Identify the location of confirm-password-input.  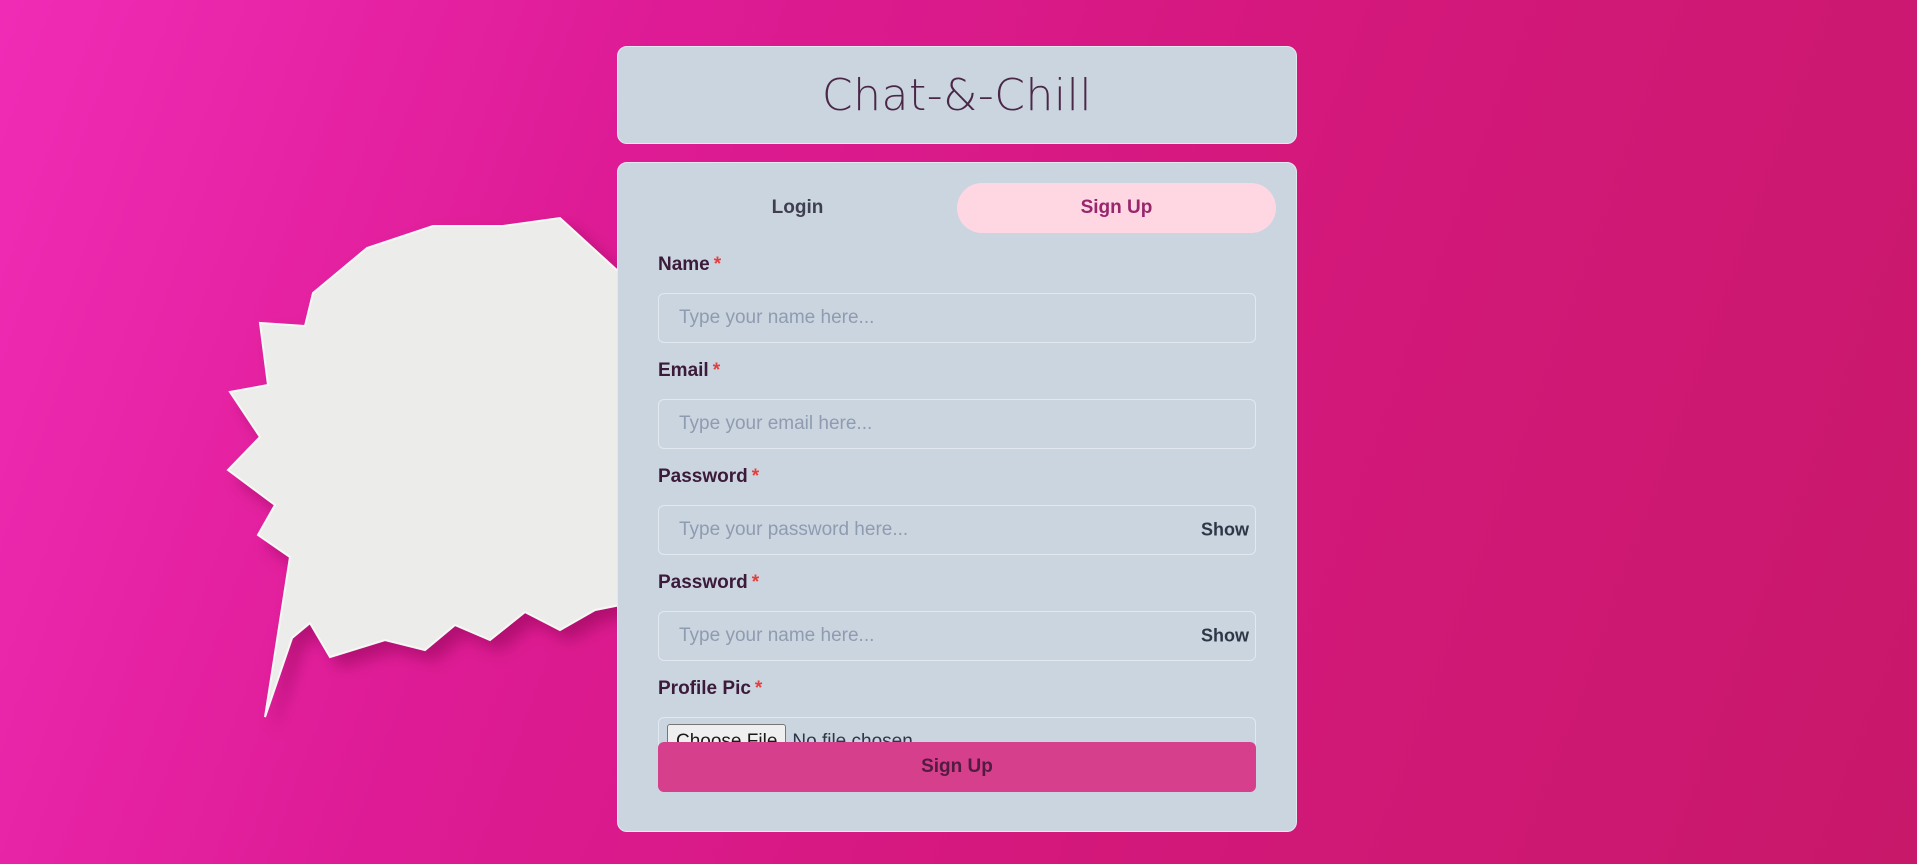
(957, 636).